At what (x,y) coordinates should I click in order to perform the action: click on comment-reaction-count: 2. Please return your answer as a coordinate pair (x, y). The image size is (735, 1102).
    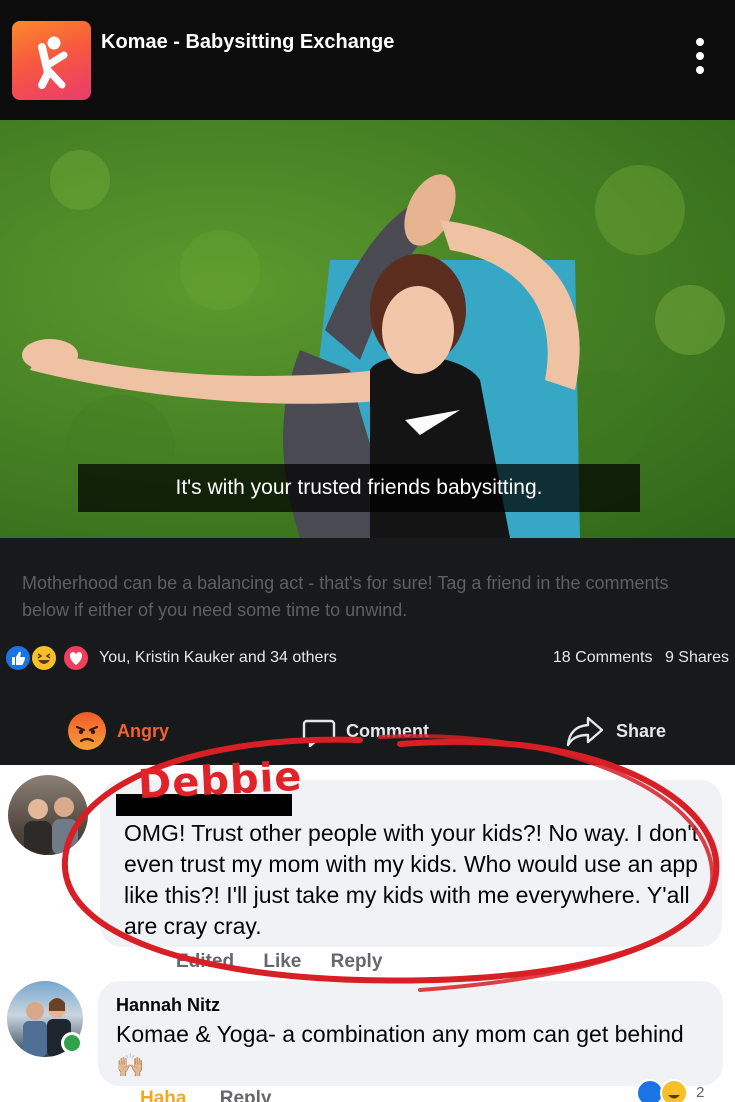
    Looking at the image, I should click on (700, 1092).